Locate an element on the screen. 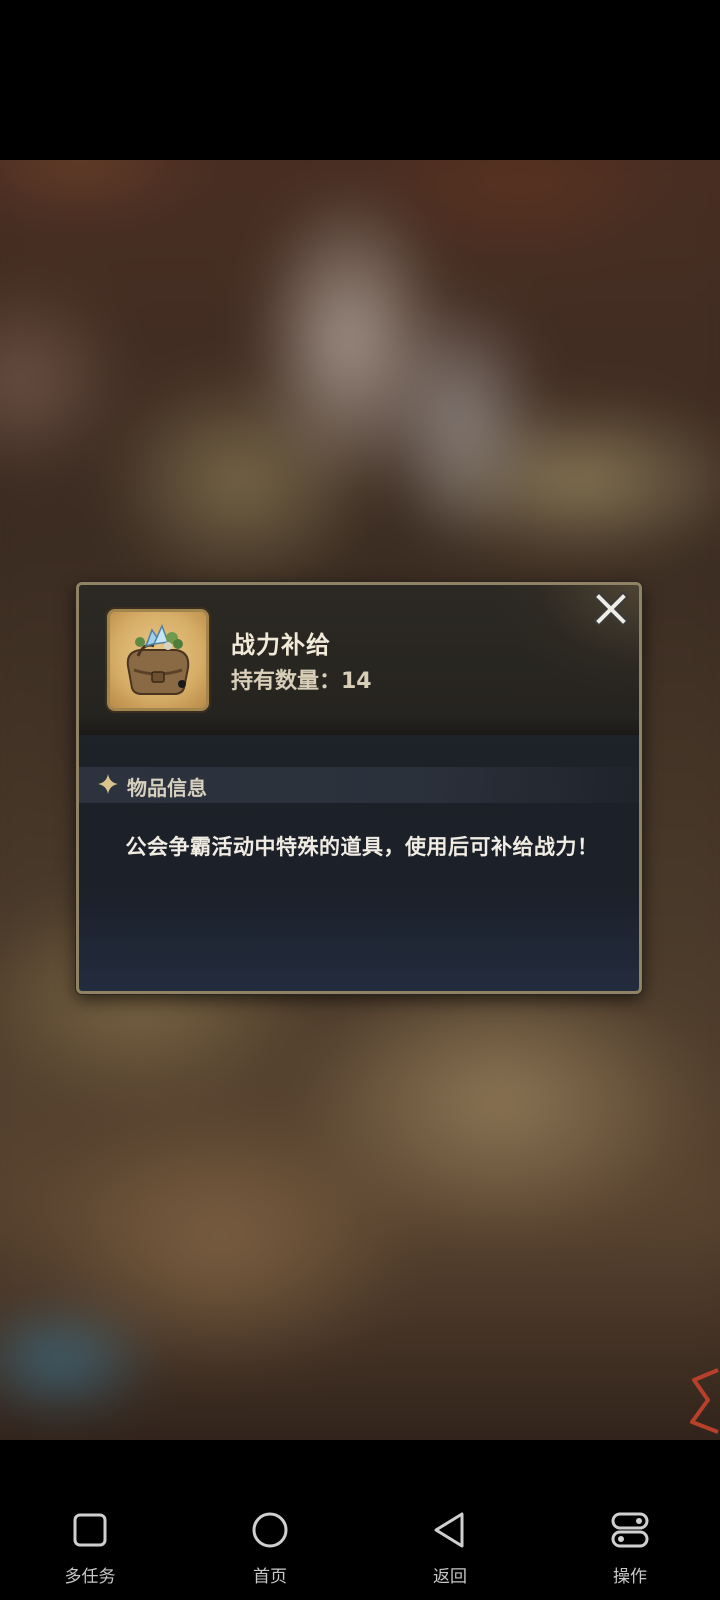  close-button is located at coordinates (611, 609).